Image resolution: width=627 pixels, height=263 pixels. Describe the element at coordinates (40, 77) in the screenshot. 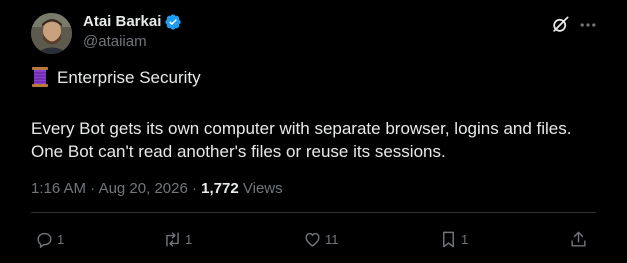

I see `spool-icon` at that location.